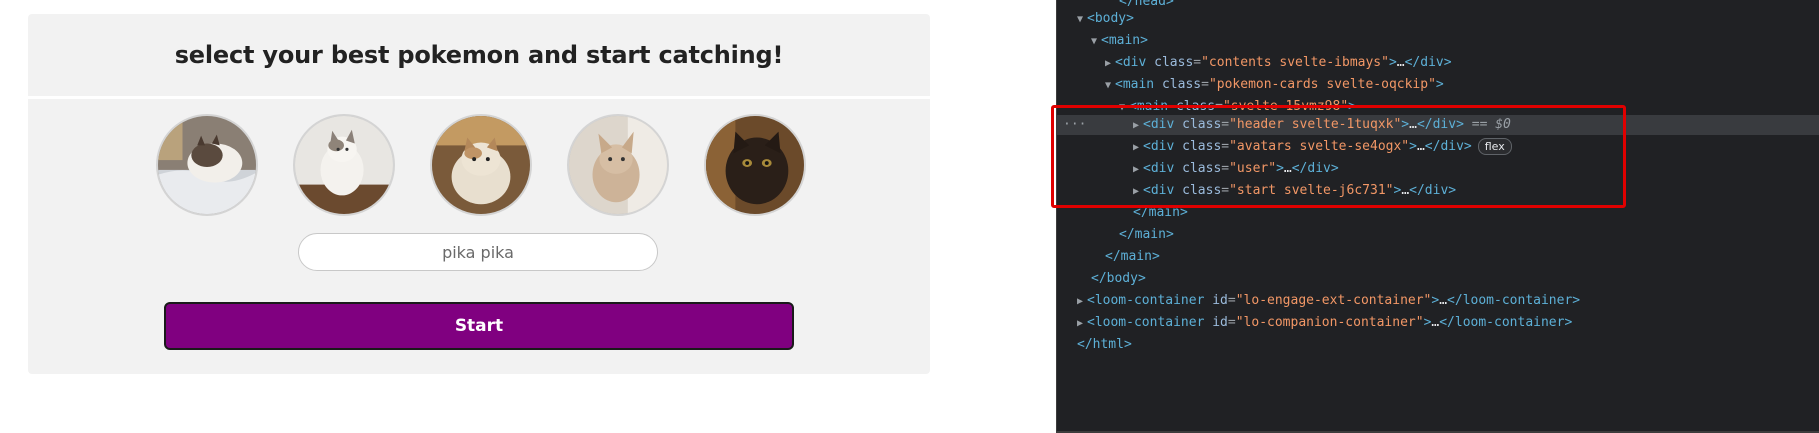 This screenshot has width=1819, height=433. What do you see at coordinates (478, 252) in the screenshot?
I see `username-input` at bounding box center [478, 252].